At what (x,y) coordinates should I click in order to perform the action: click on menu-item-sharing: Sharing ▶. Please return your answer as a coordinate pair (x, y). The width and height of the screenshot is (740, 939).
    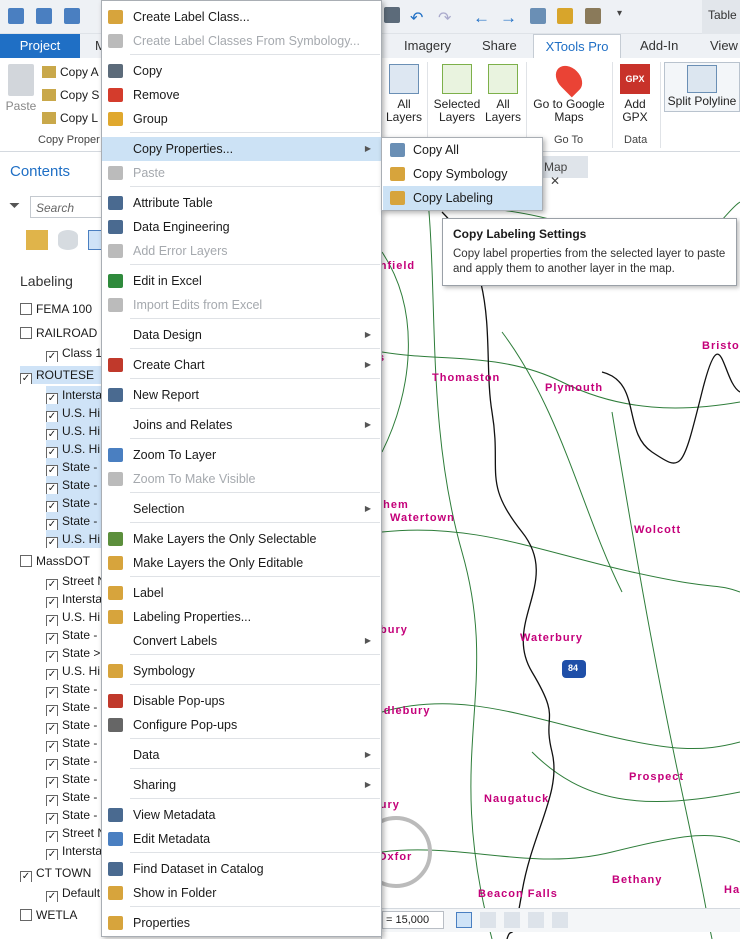
    Looking at the image, I should click on (241, 785).